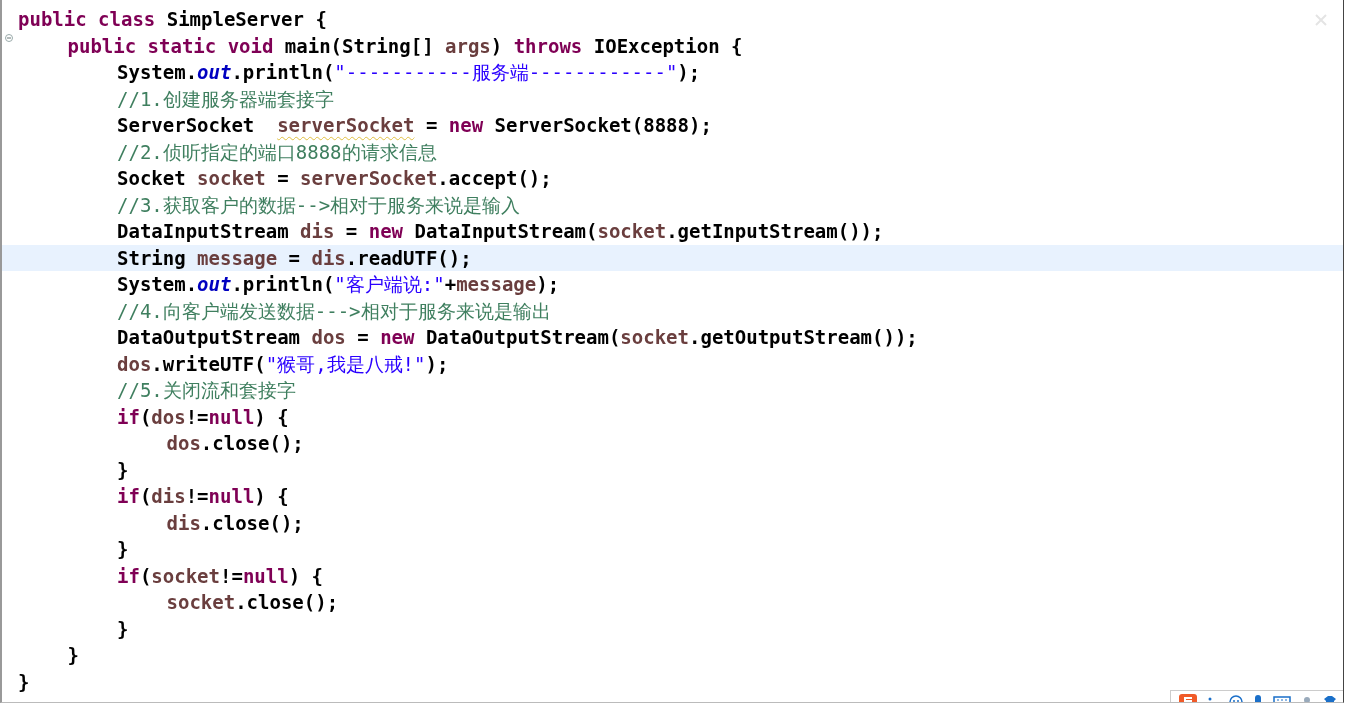 Image resolution: width=1354 pixels, height=705 pixels. What do you see at coordinates (225, 98) in the screenshot?
I see `code-line: //1.创建服务器端套接字` at bounding box center [225, 98].